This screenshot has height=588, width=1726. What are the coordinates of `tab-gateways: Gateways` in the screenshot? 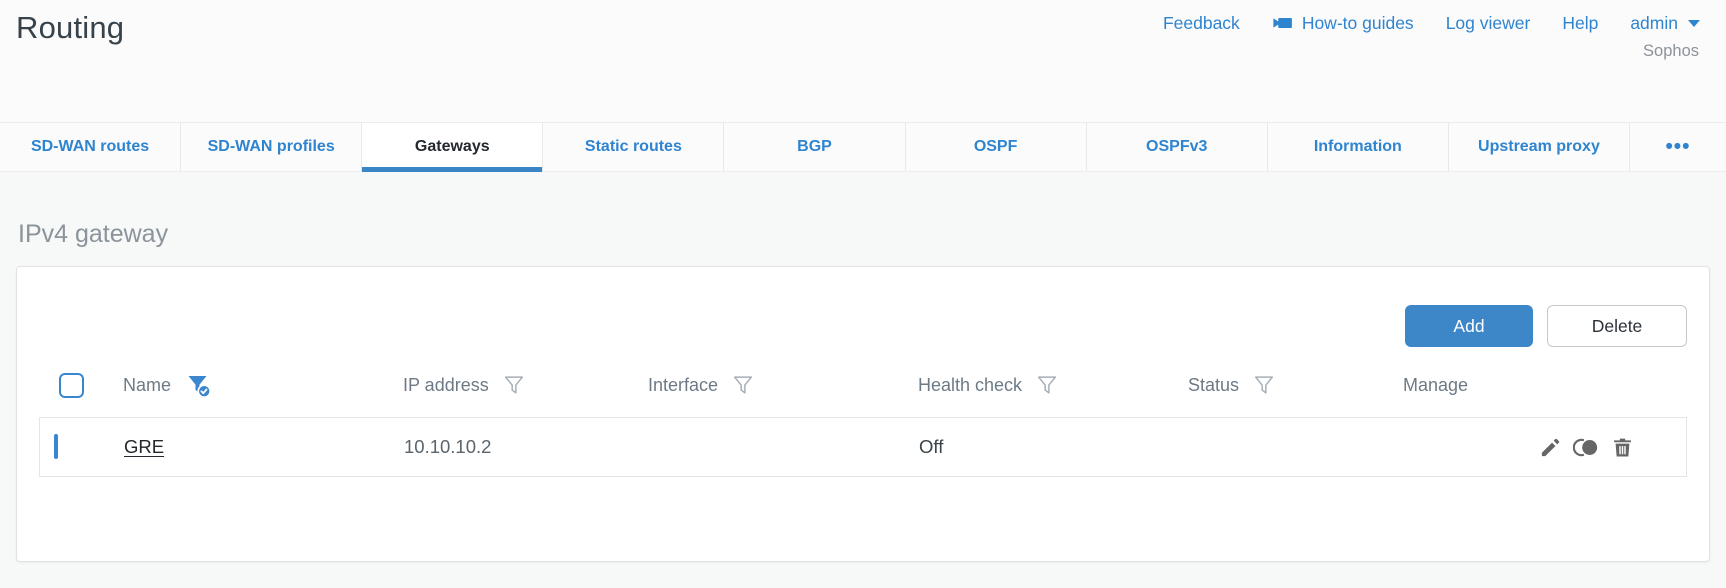 It's located at (453, 147).